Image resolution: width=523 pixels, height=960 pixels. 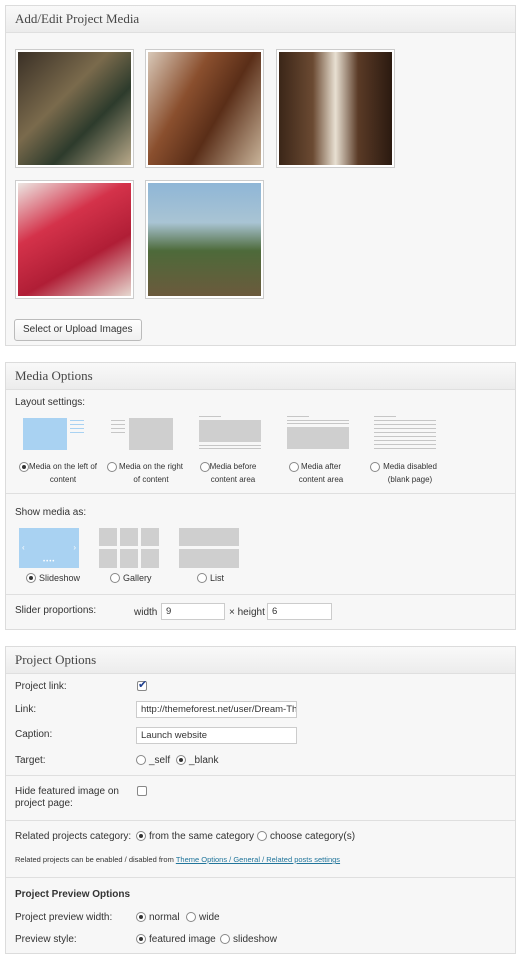 I want to click on target-self-label: _self, so click(x=160, y=760).